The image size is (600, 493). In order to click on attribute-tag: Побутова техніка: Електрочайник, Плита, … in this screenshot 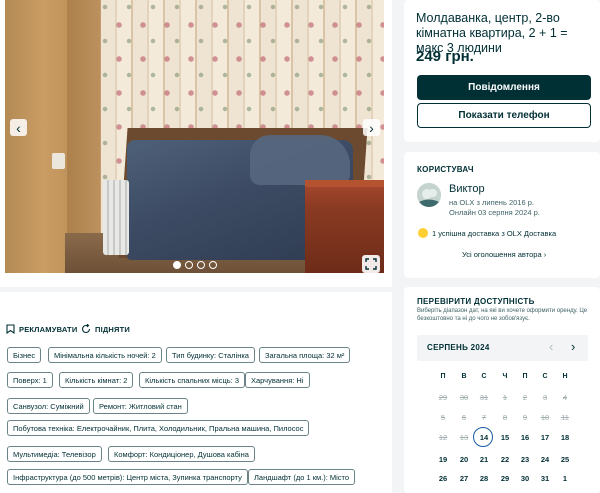, I will do `click(158, 428)`.